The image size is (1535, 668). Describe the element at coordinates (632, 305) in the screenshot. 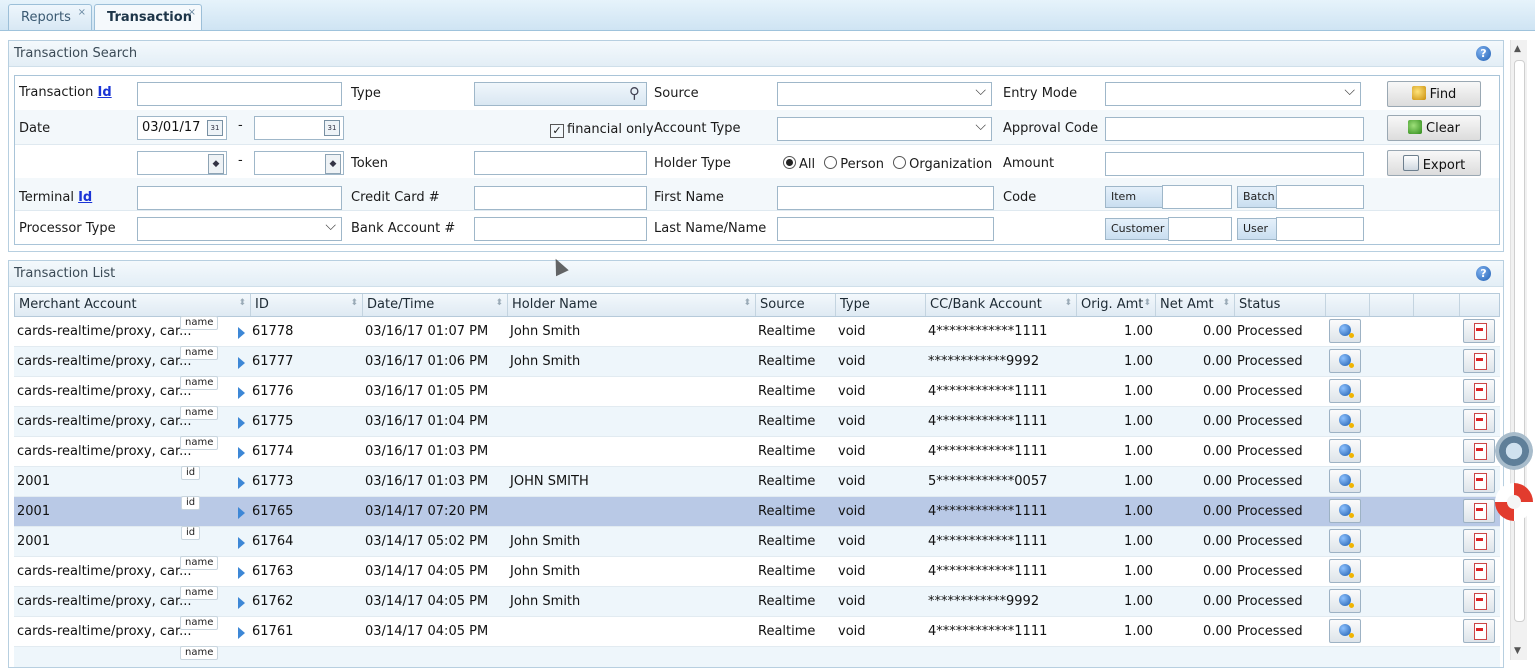

I see `col-holder-name: Holder Name ⬍` at that location.